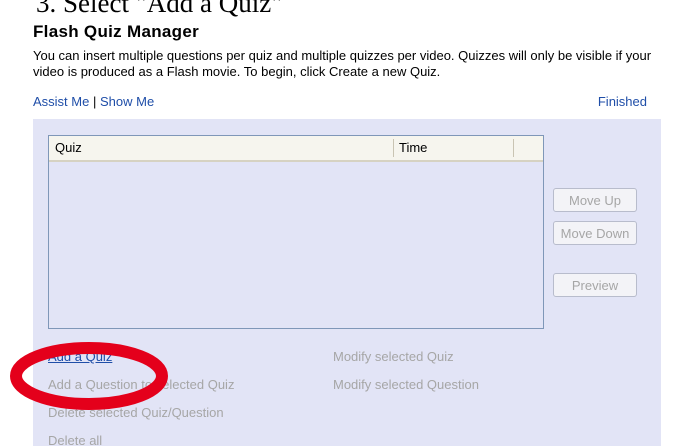 The height and width of the screenshot is (448, 676). I want to click on document-step-heading: 3. Select "Add a Quiz", so click(159, 9).